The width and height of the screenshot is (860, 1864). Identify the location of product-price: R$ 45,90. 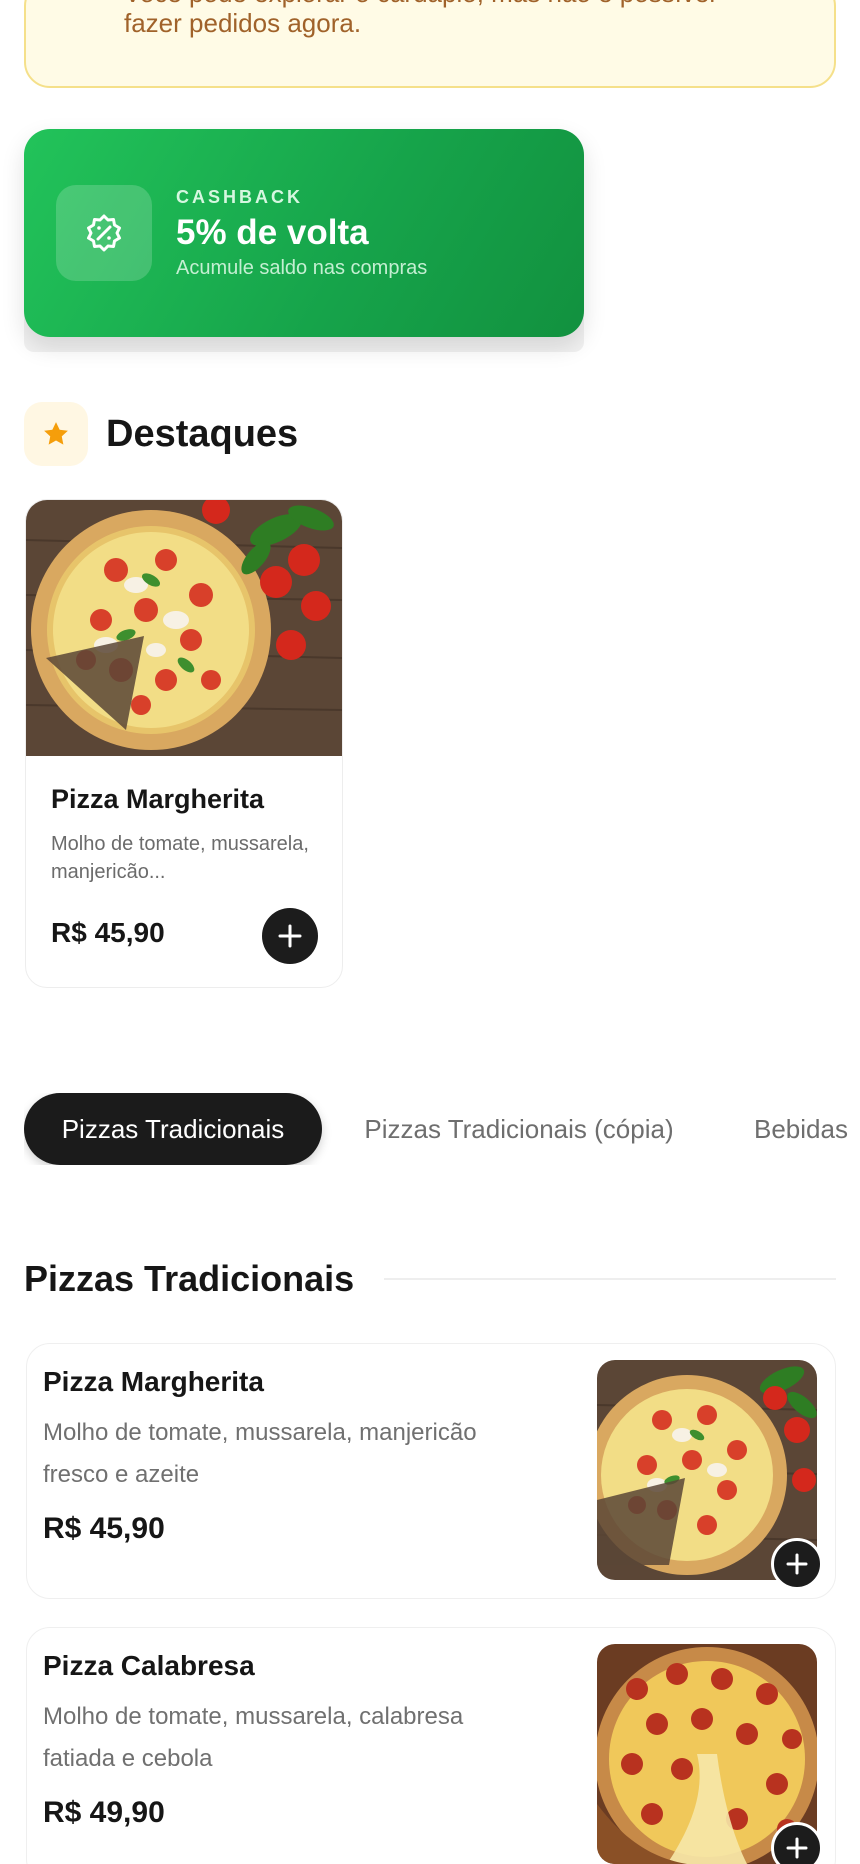
(104, 1528).